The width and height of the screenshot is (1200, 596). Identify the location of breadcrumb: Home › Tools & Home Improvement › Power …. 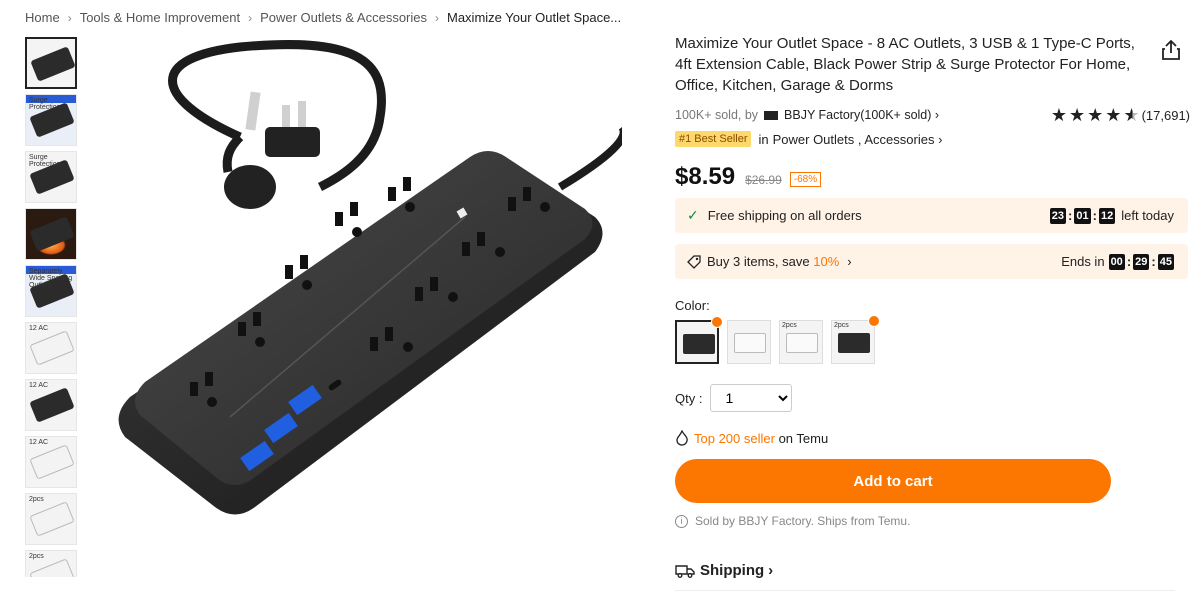
(323, 17).